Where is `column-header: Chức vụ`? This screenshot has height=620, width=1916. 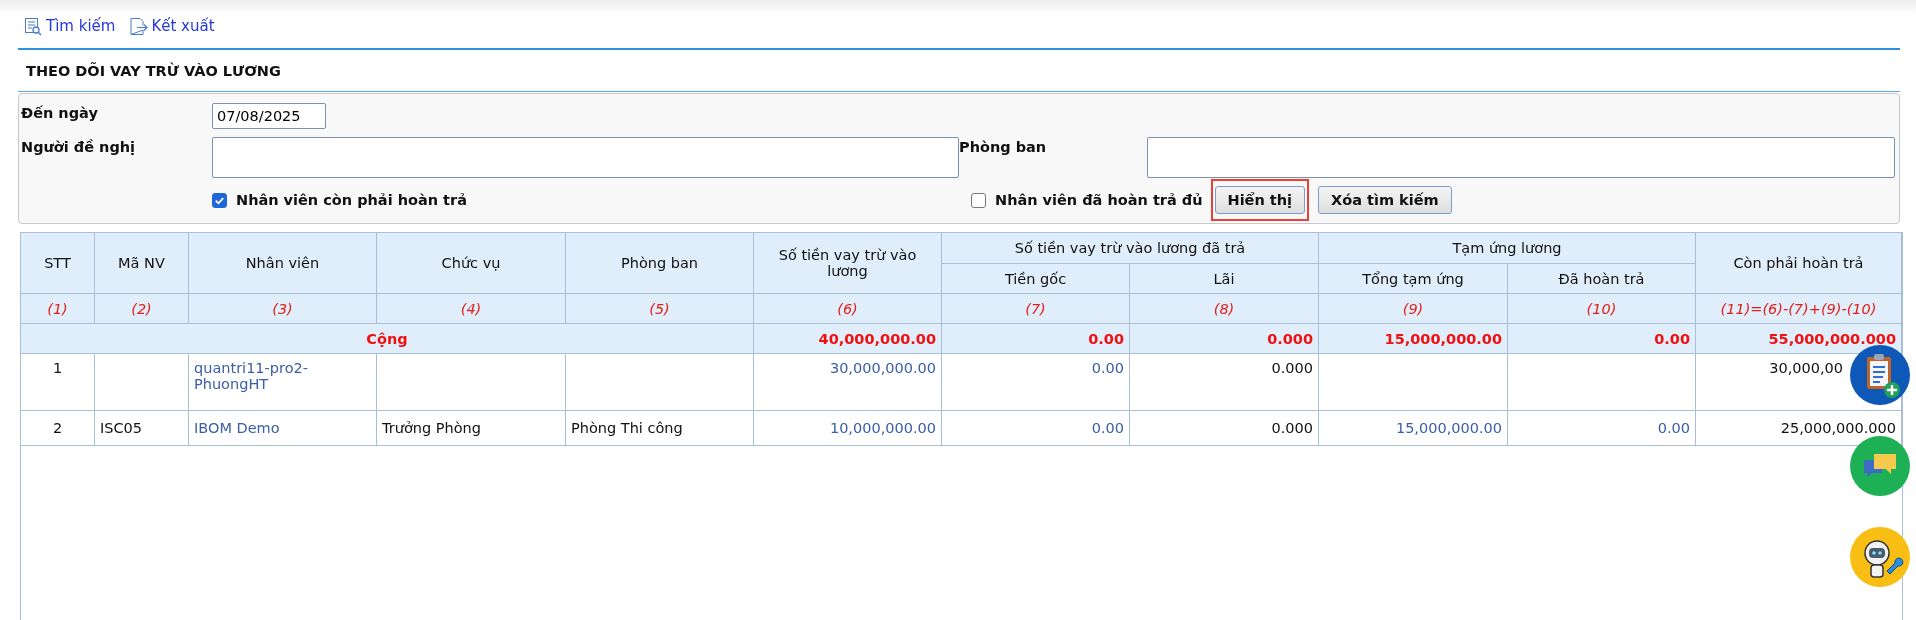
column-header: Chức vụ is located at coordinates (471, 263).